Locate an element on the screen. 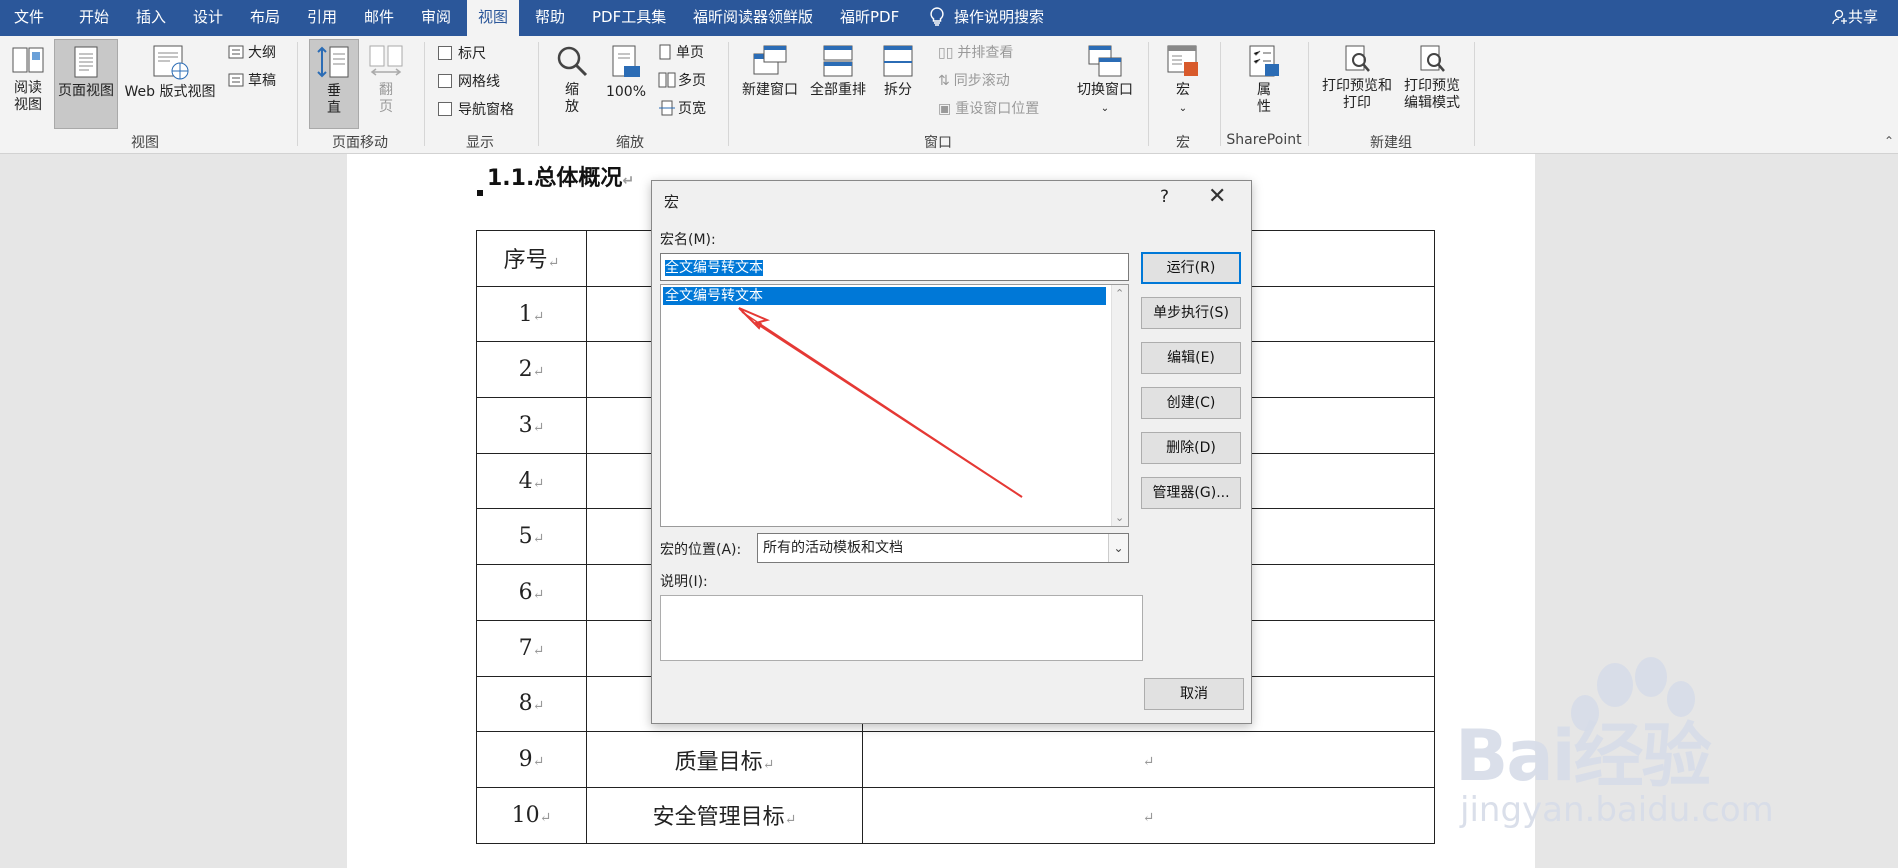 The image size is (1898, 868). table-cell: 序号↵ is located at coordinates (531, 258).